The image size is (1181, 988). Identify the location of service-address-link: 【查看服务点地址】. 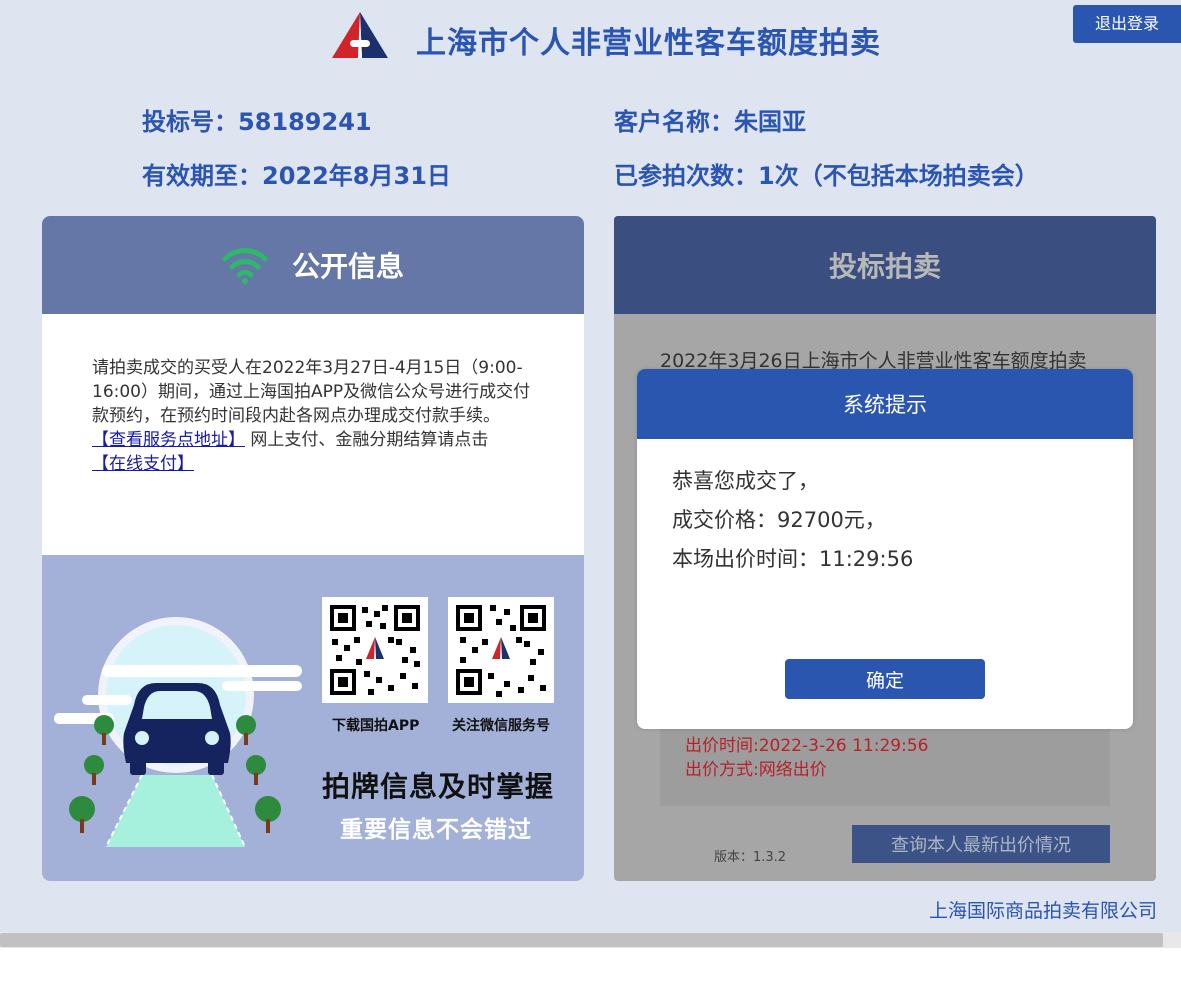
(168, 440).